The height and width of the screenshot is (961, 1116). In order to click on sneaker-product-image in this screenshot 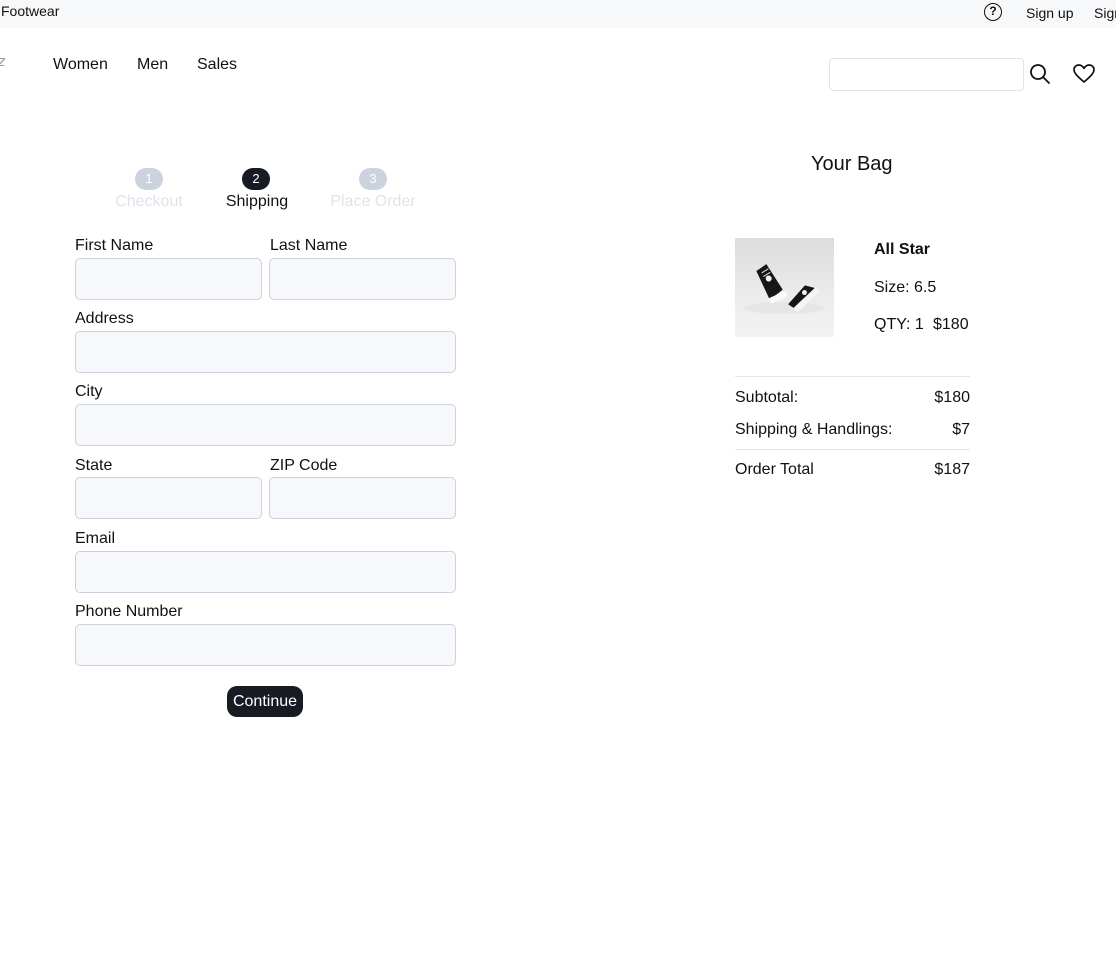, I will do `click(784, 287)`.